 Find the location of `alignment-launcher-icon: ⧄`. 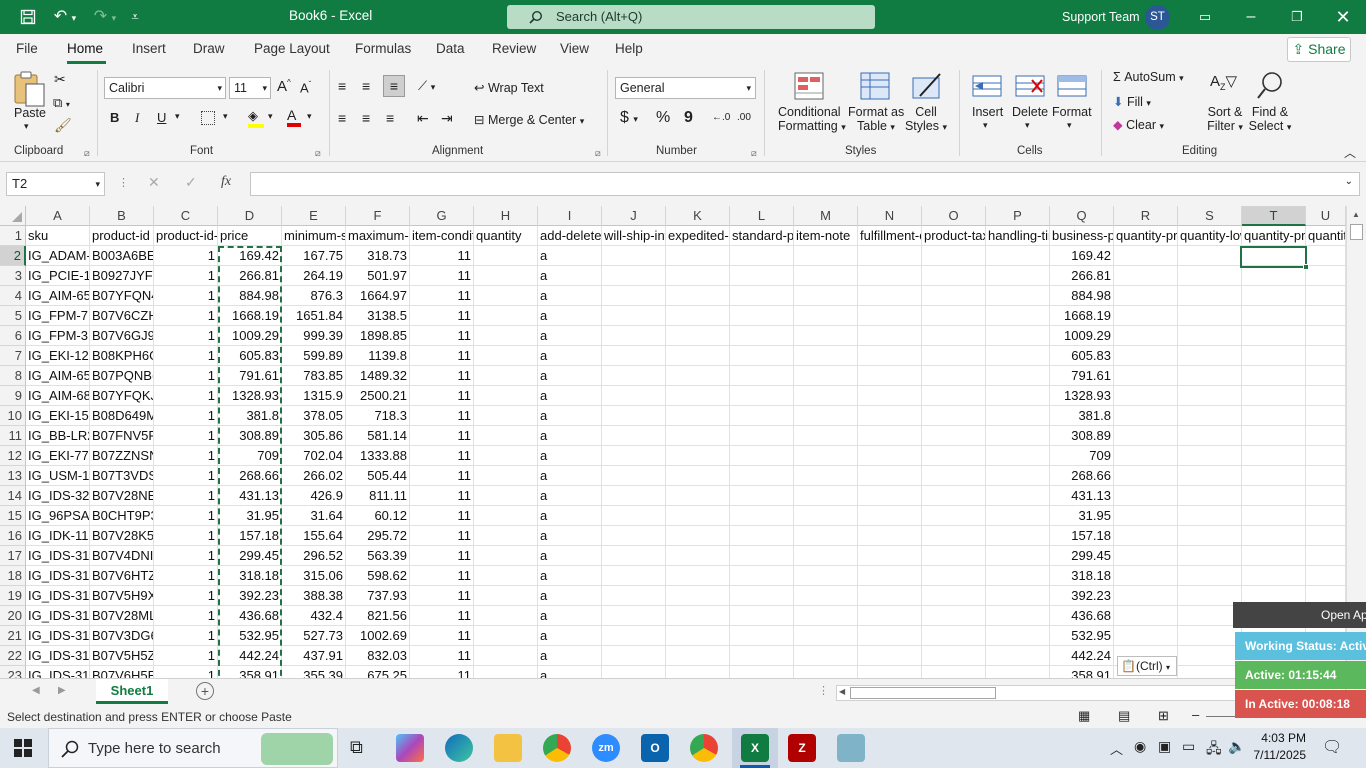

alignment-launcher-icon: ⧄ is located at coordinates (598, 153).